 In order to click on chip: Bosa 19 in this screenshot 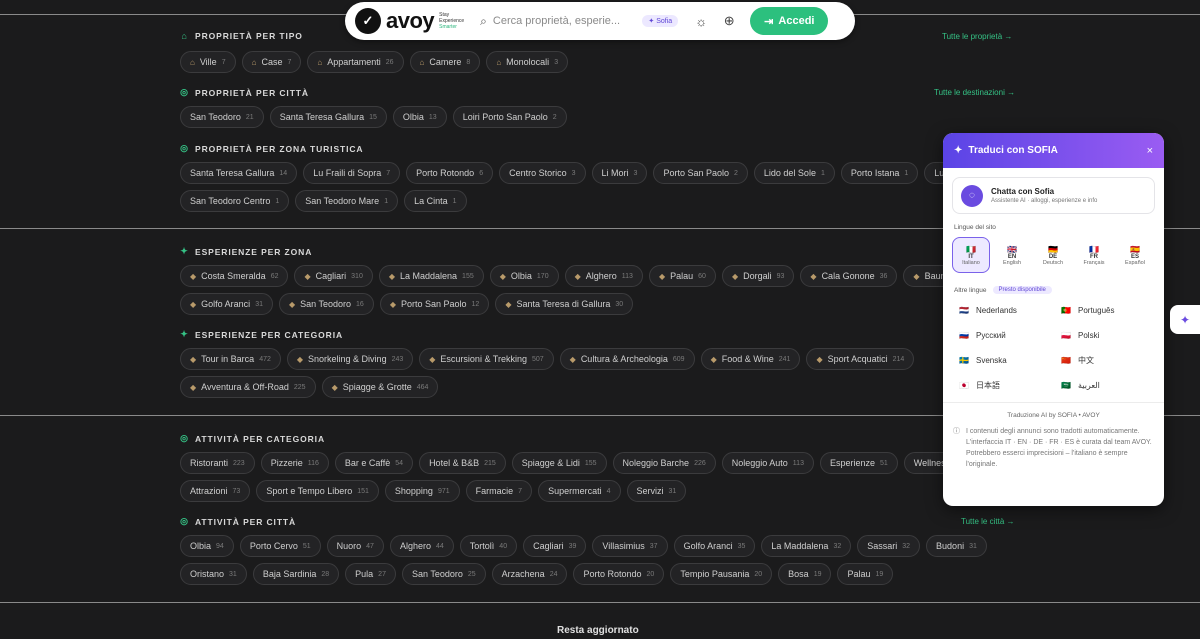, I will do `click(805, 574)`.